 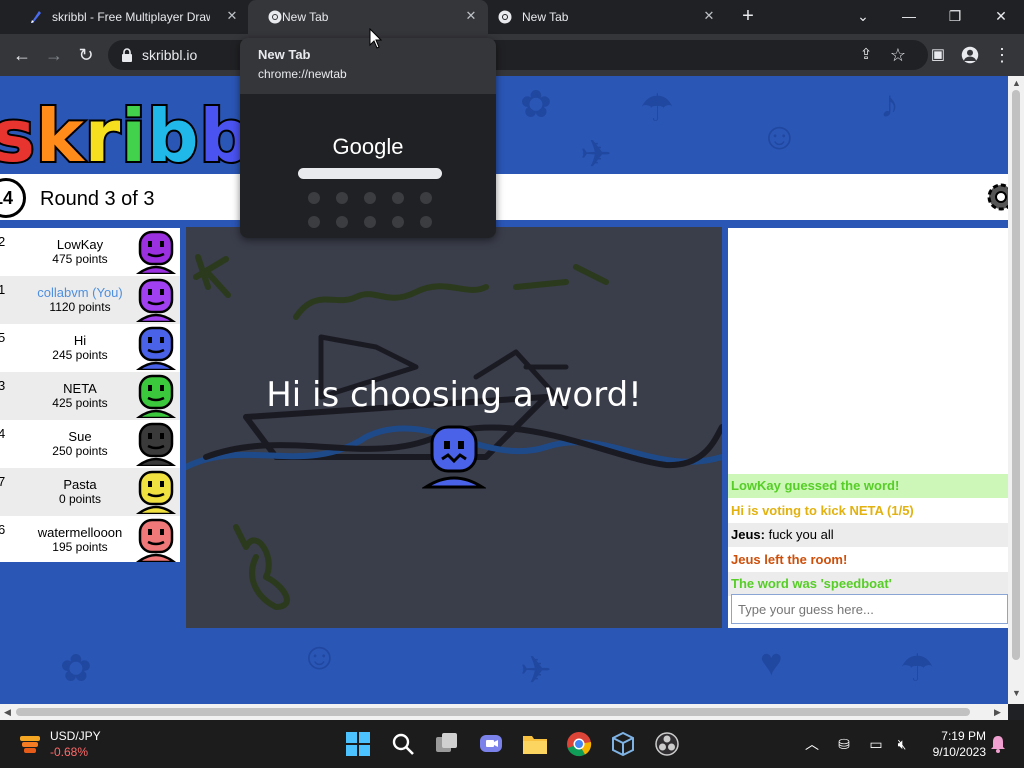 I want to click on player-row: 4 Sue 250 points, so click(x=90, y=444).